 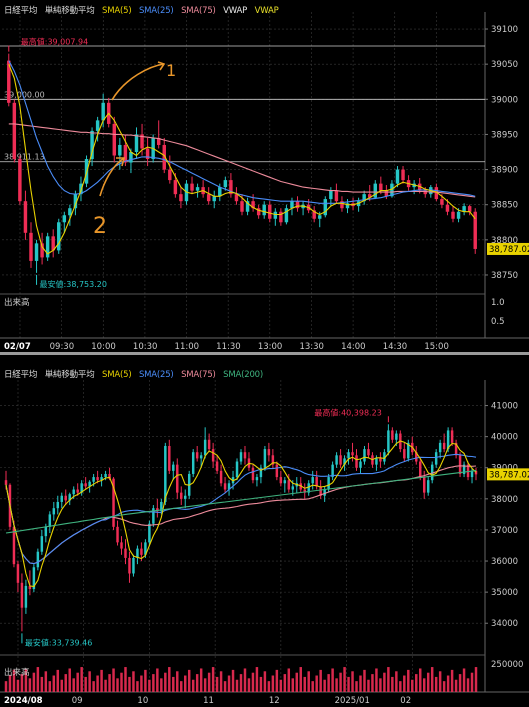 I want to click on y-tick-label: 36000, so click(x=504, y=562).